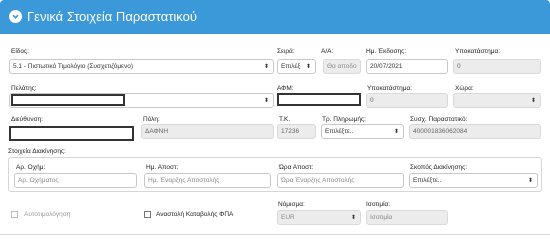 The width and height of the screenshot is (550, 240). Describe the element at coordinates (318, 180) in the screenshot. I see `ora-apostolis-placeholder: Ώρα Έναρξης Αποστολής` at that location.